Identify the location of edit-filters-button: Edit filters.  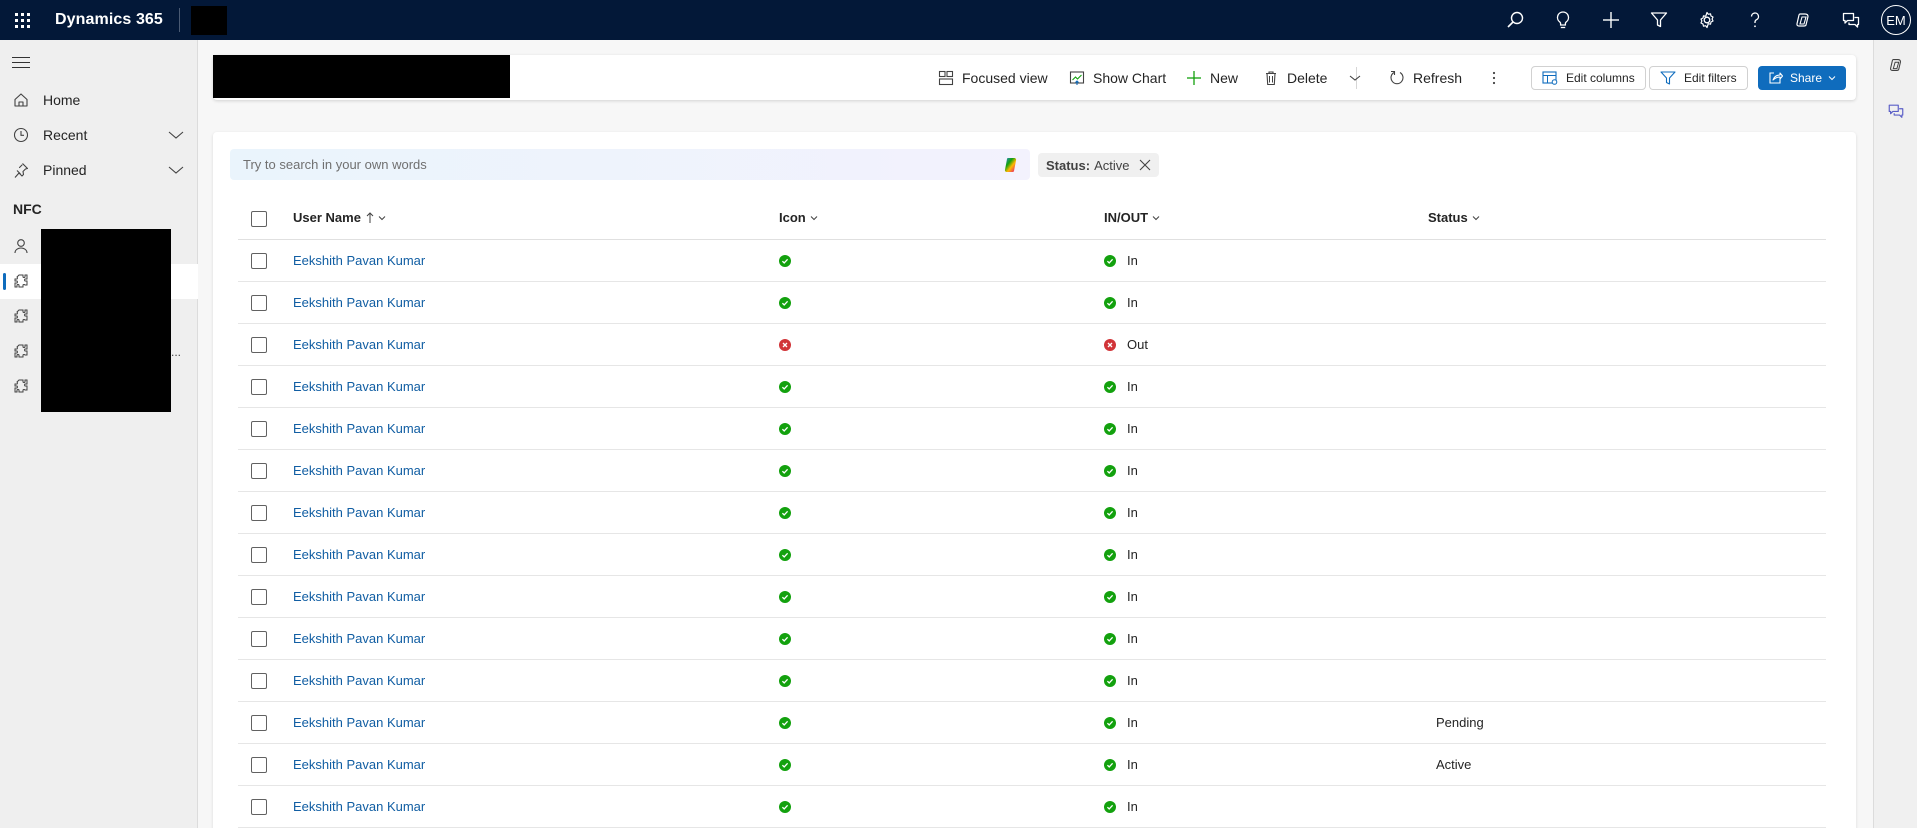
(1698, 78).